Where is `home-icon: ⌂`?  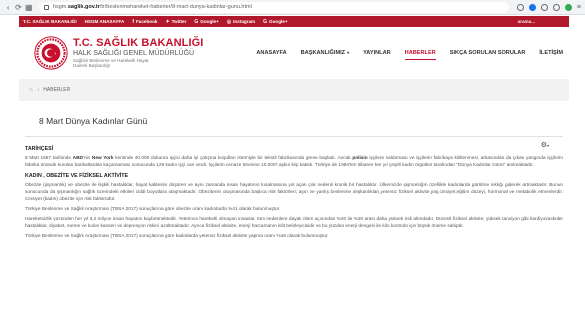
home-icon: ⌂ is located at coordinates (31, 90).